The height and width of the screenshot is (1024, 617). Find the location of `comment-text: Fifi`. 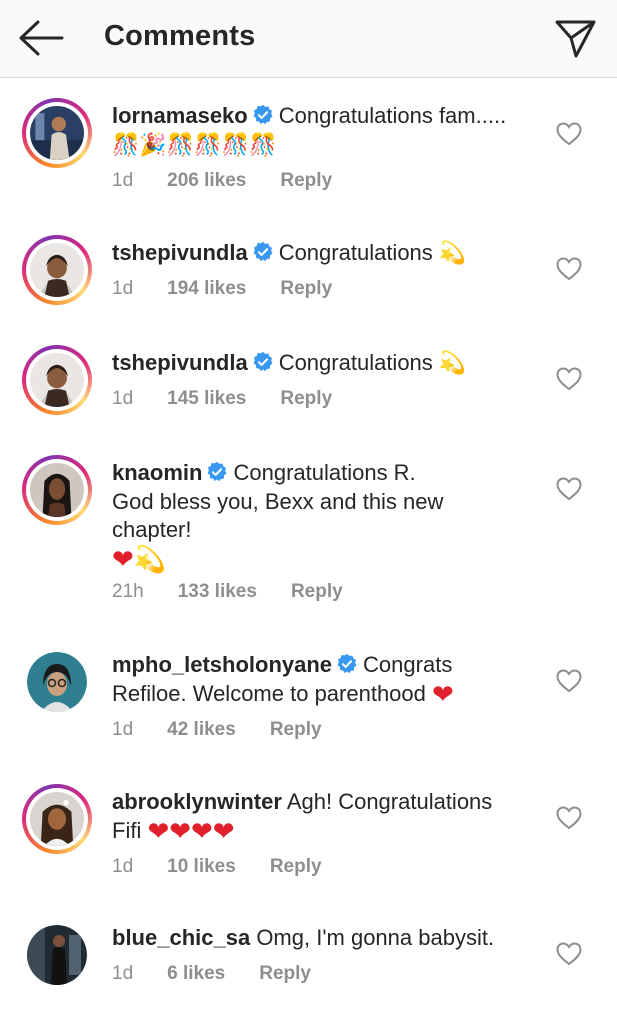

comment-text: Fifi is located at coordinates (127, 830).